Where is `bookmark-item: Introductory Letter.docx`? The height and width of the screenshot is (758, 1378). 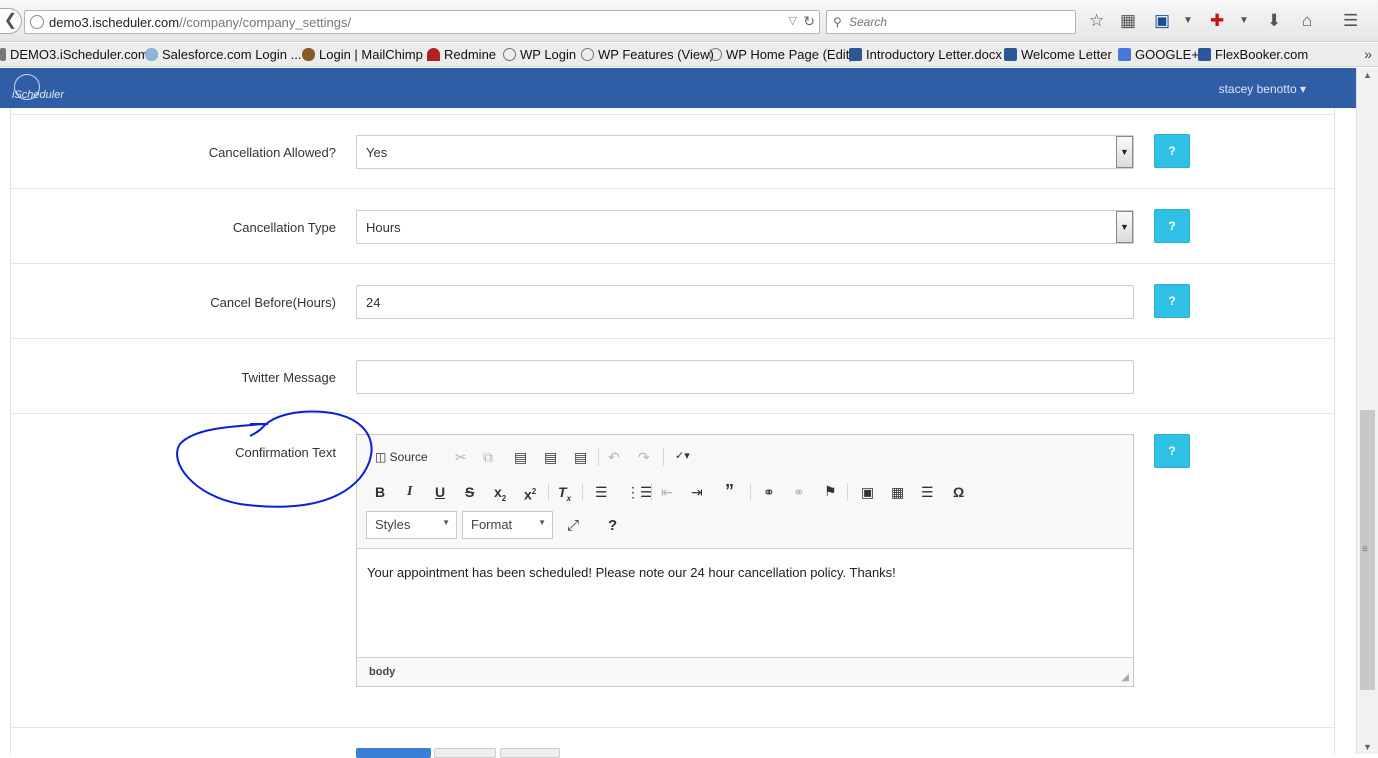 bookmark-item: Introductory Letter.docx is located at coordinates (925, 54).